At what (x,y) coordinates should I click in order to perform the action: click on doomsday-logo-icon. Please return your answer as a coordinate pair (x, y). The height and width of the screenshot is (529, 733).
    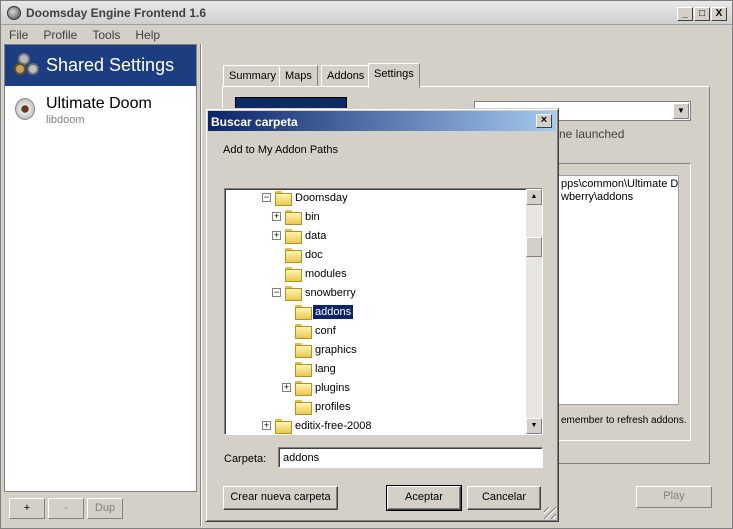
    Looking at the image, I should click on (14, 13).